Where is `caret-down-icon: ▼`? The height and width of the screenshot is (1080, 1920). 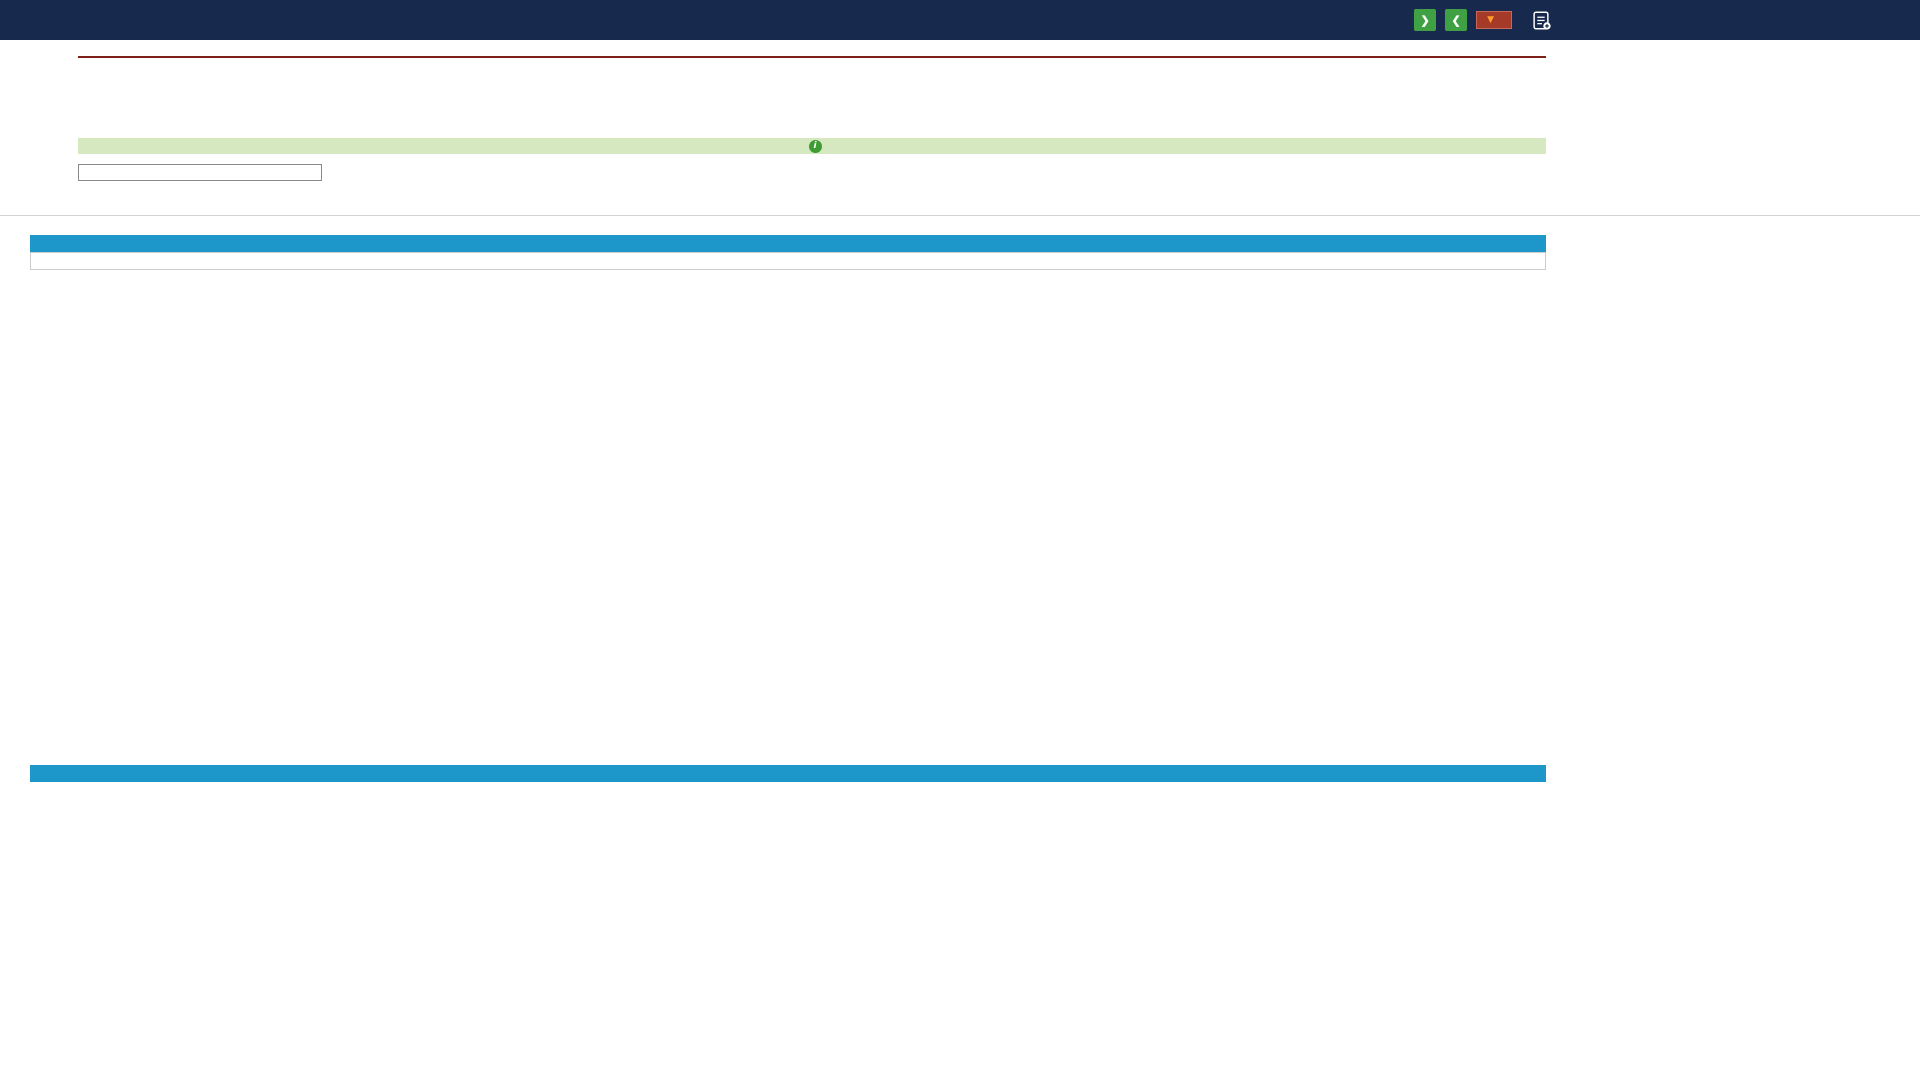 caret-down-icon: ▼ is located at coordinates (1490, 20).